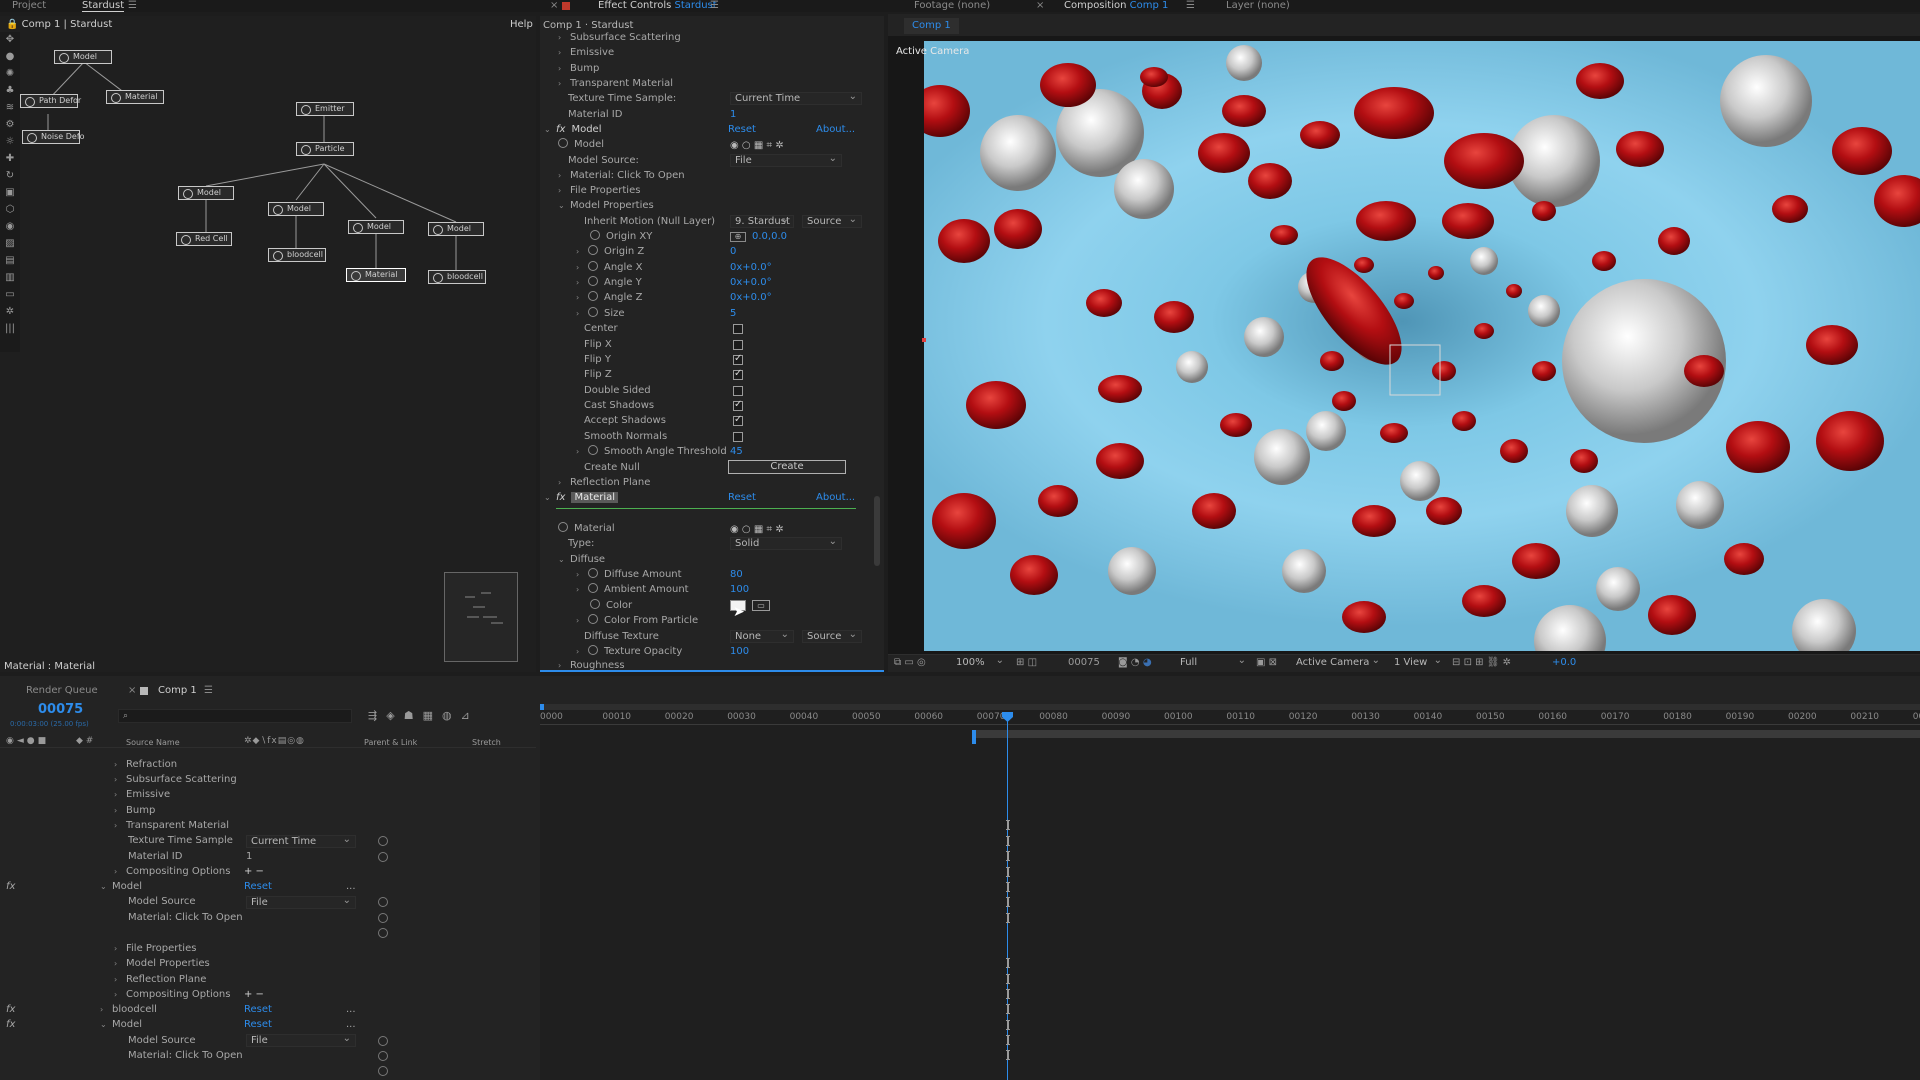 The image size is (1920, 1080). What do you see at coordinates (832, 636) in the screenshot?
I see `ec-diffuse-texture-source-dropdown: Source` at bounding box center [832, 636].